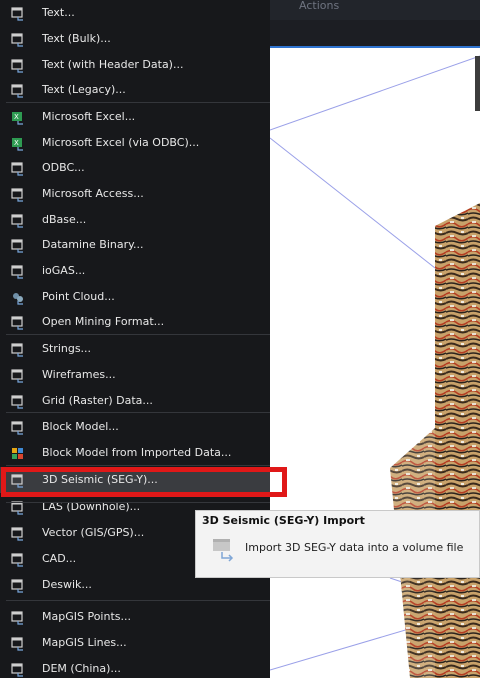 Image resolution: width=480 pixels, height=682 pixels. What do you see at coordinates (18, 453) in the screenshot?
I see `block-model-icon` at bounding box center [18, 453].